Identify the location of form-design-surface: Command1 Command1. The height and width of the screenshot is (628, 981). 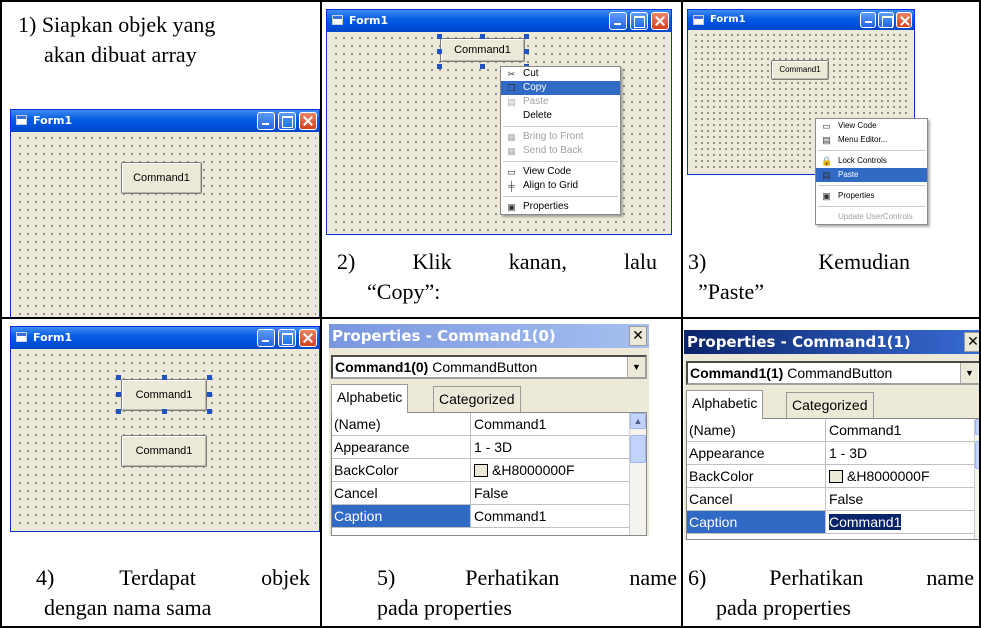
(165, 438).